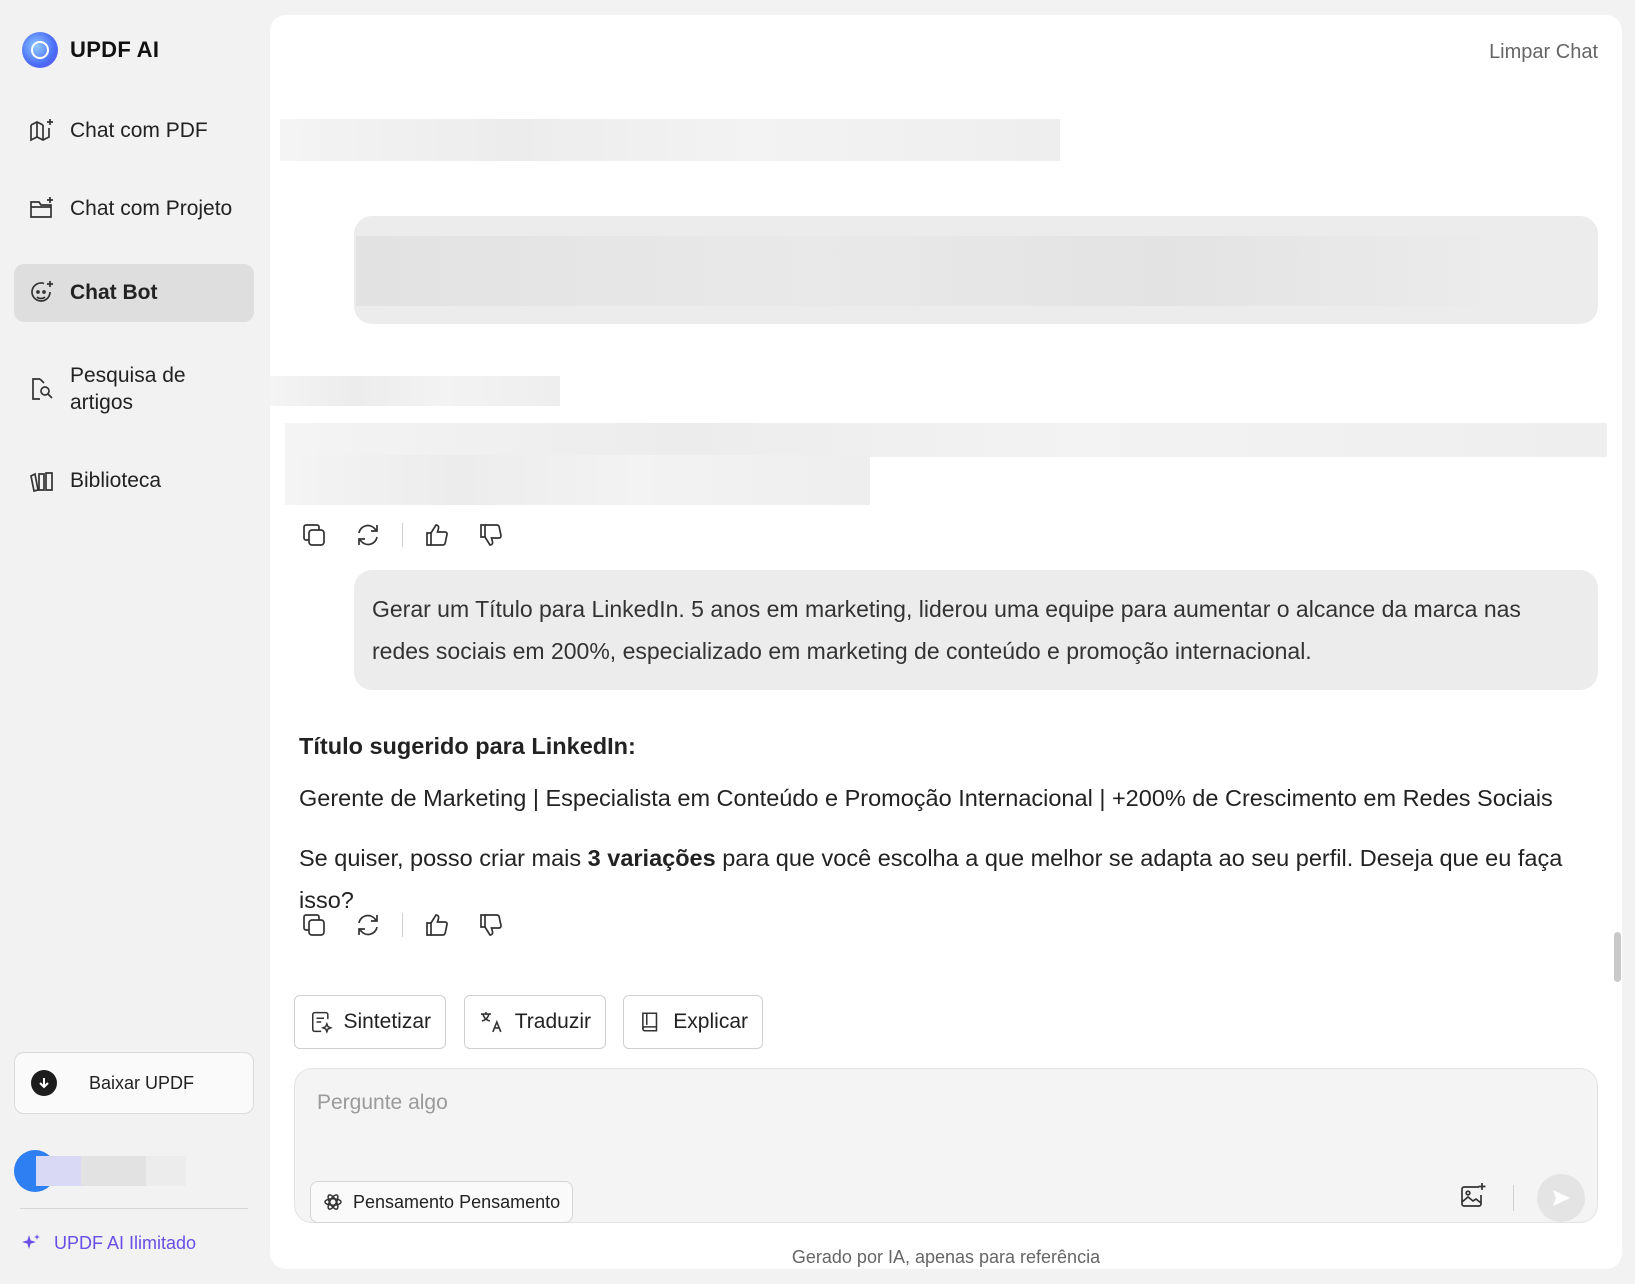 The height and width of the screenshot is (1284, 1635). Describe the element at coordinates (151, 208) in the screenshot. I see `sidebar-item-label: Chat com Projeto` at that location.